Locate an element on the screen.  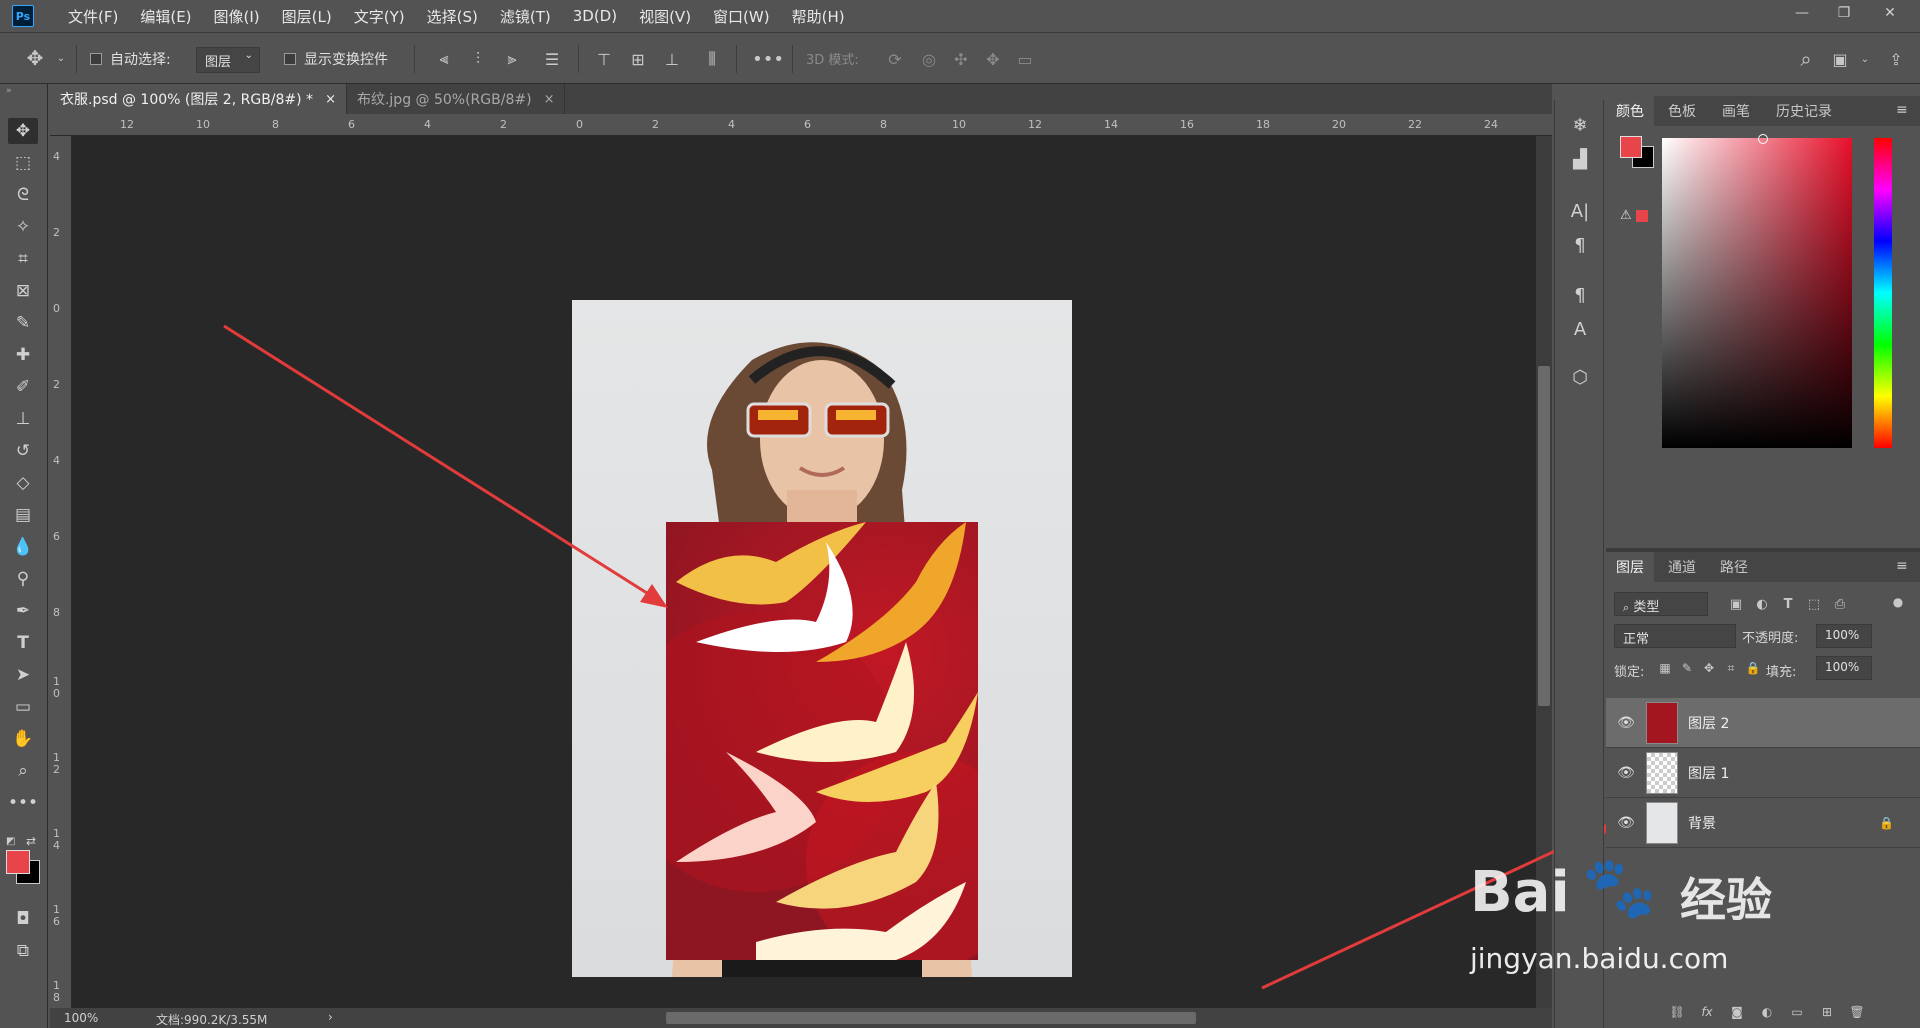
3d-cube-icon: ⬡ is located at coordinates (1580, 377).